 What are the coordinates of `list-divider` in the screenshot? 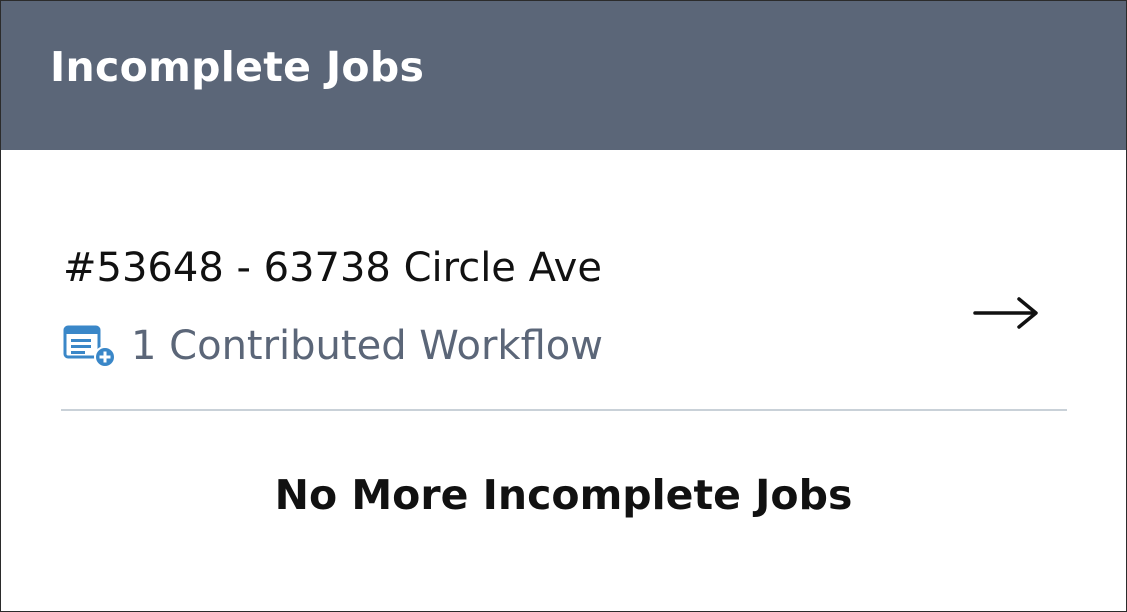 It's located at (564, 410).